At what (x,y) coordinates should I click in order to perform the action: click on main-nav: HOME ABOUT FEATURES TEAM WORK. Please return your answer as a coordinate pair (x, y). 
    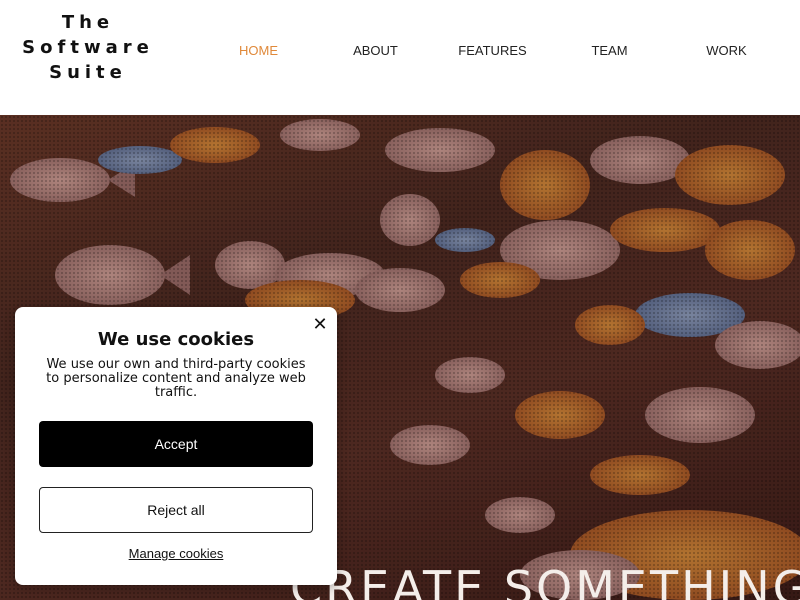
    Looking at the image, I should click on (492, 51).